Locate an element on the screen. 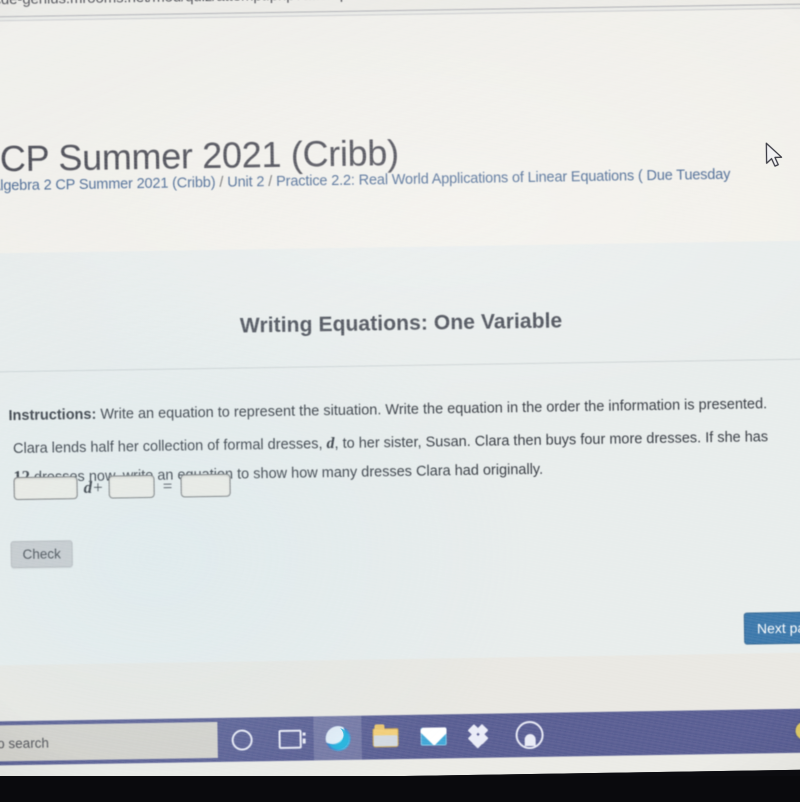 The width and height of the screenshot is (800, 802). answer-input-coefficient is located at coordinates (45, 488).